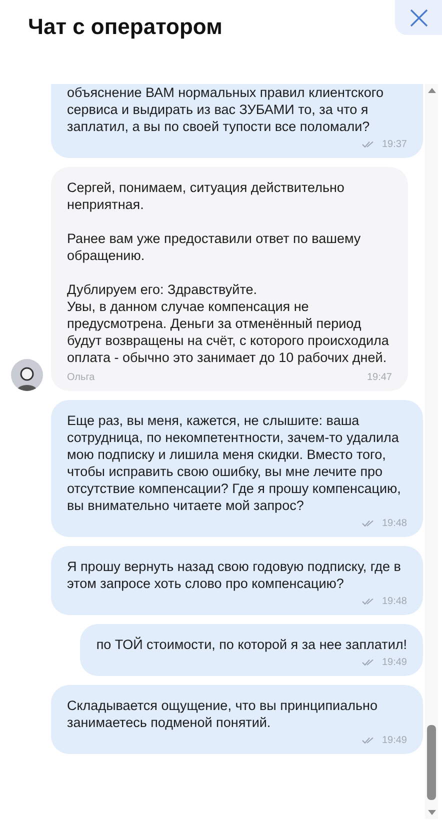 Image resolution: width=442 pixels, height=838 pixels. I want to click on scroll-up-icon, so click(432, 90).